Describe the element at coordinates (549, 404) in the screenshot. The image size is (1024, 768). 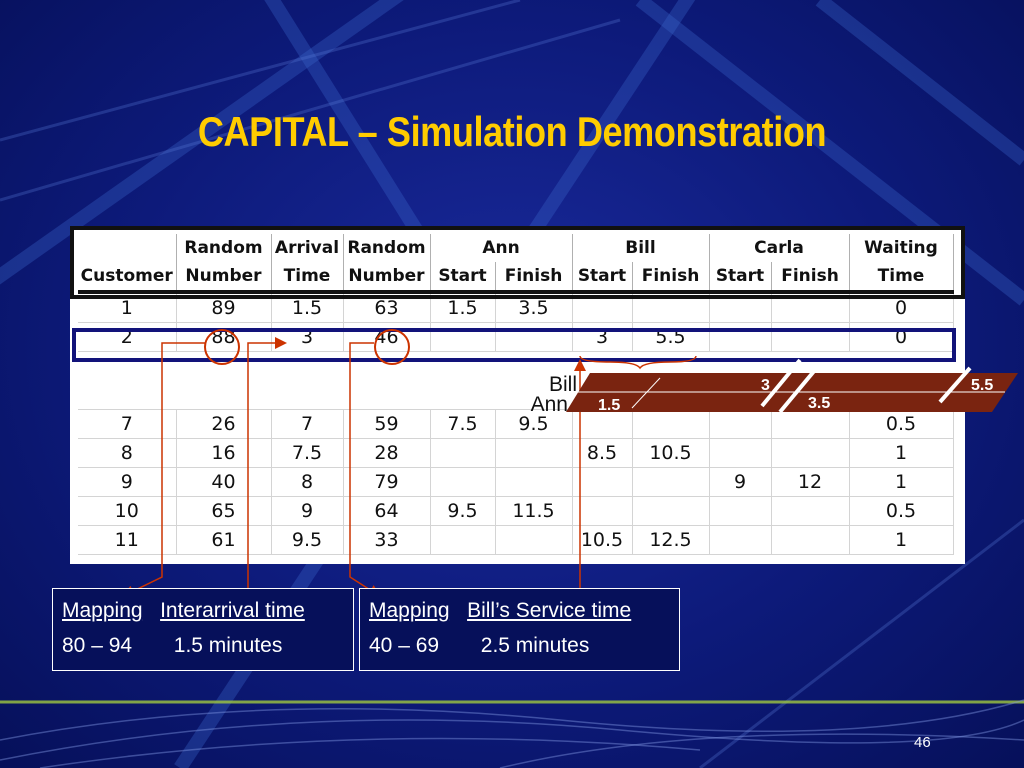
I see `label-ann: Ann` at that location.